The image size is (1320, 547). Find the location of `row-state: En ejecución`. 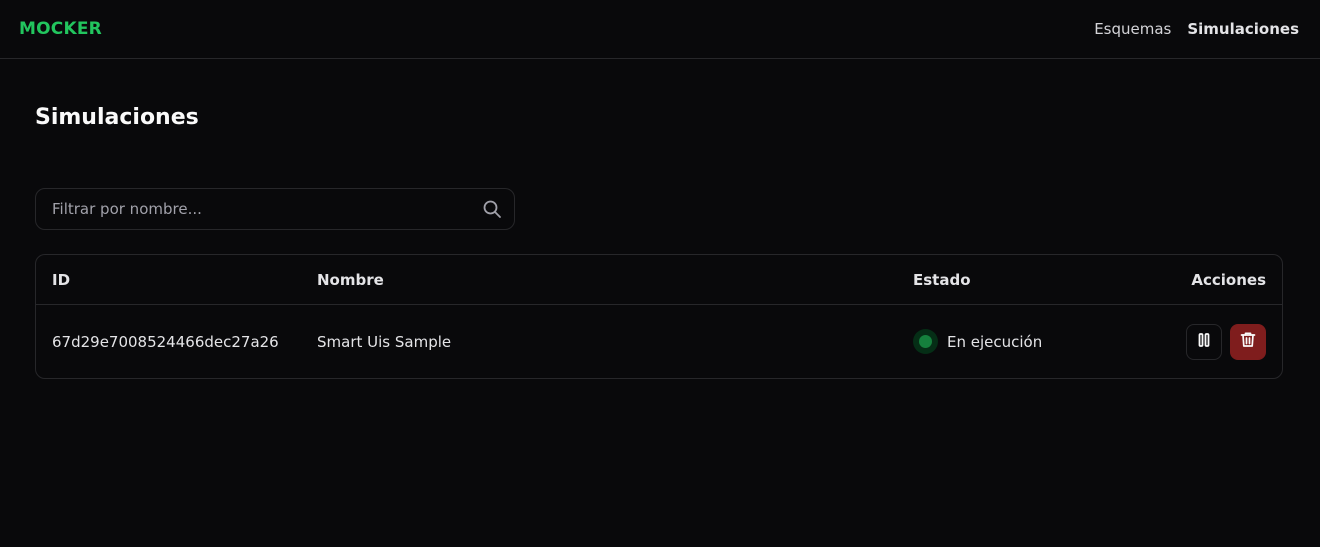

row-state: En ejecución is located at coordinates (1013, 341).